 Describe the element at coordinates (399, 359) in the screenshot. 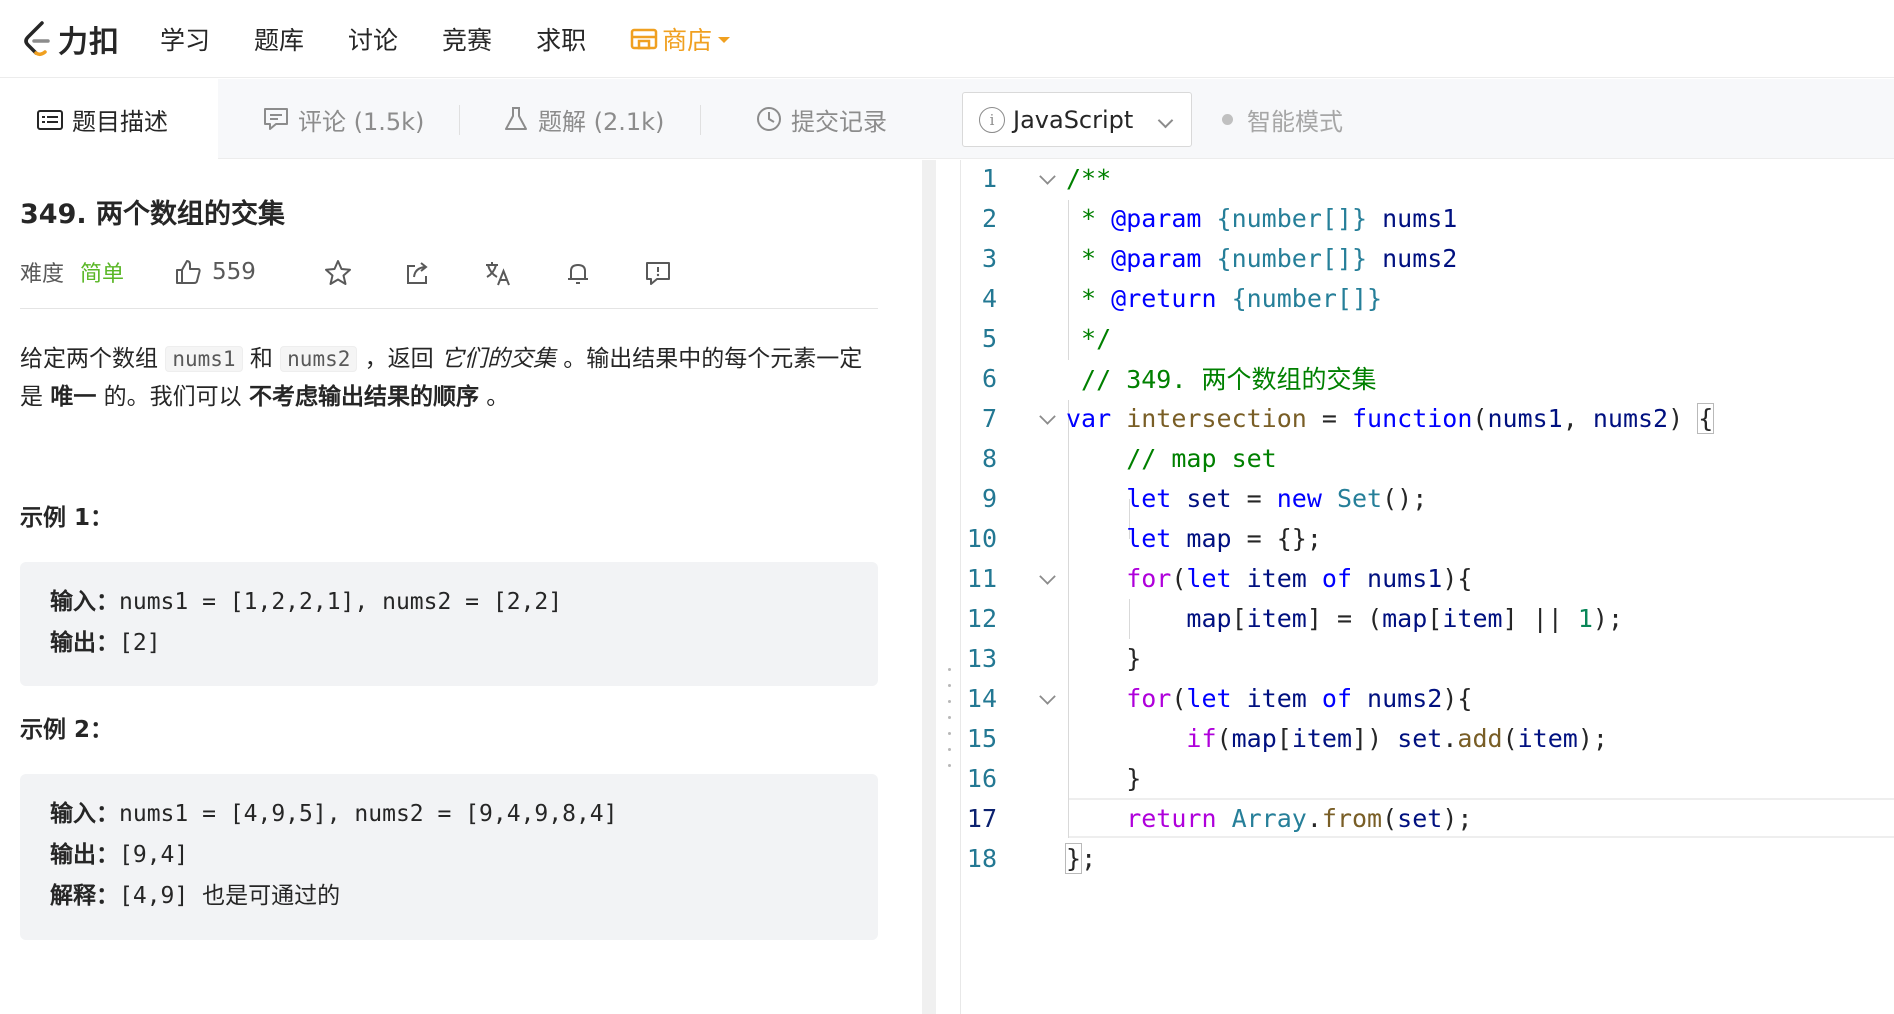

I see `description-text: ，返回` at that location.